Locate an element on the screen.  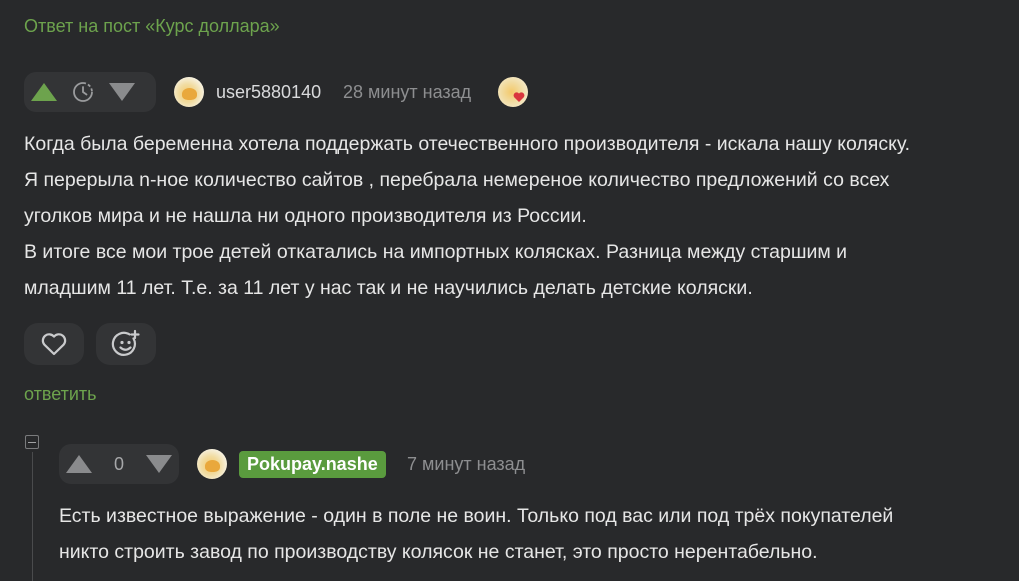
clock-dashed-icon is located at coordinates (83, 92).